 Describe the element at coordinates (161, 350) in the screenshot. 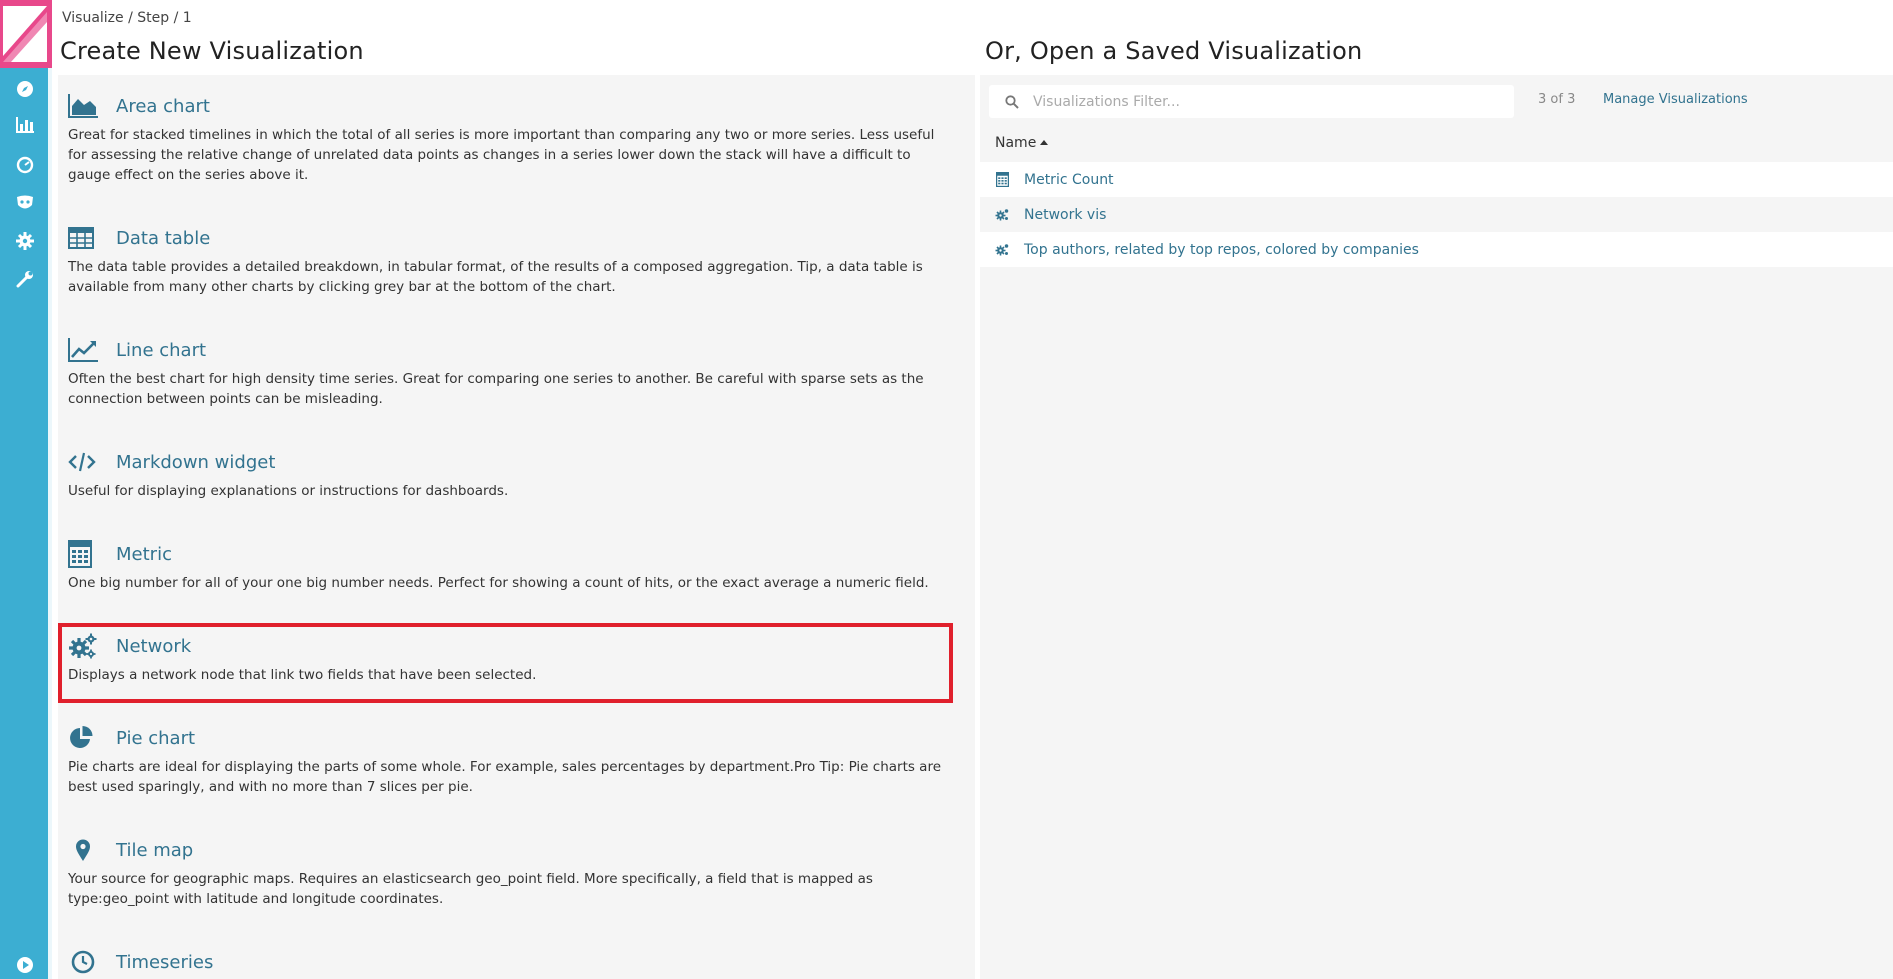

I see `vis-type-title: Line chart` at that location.